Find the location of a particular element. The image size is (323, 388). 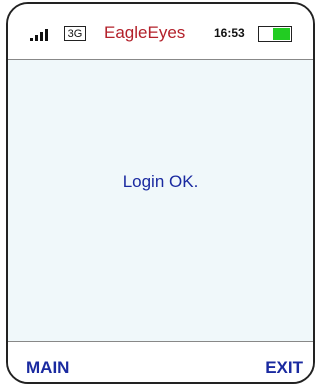

status-bar: 3G EagleEyes 16:53 is located at coordinates (160, 32).